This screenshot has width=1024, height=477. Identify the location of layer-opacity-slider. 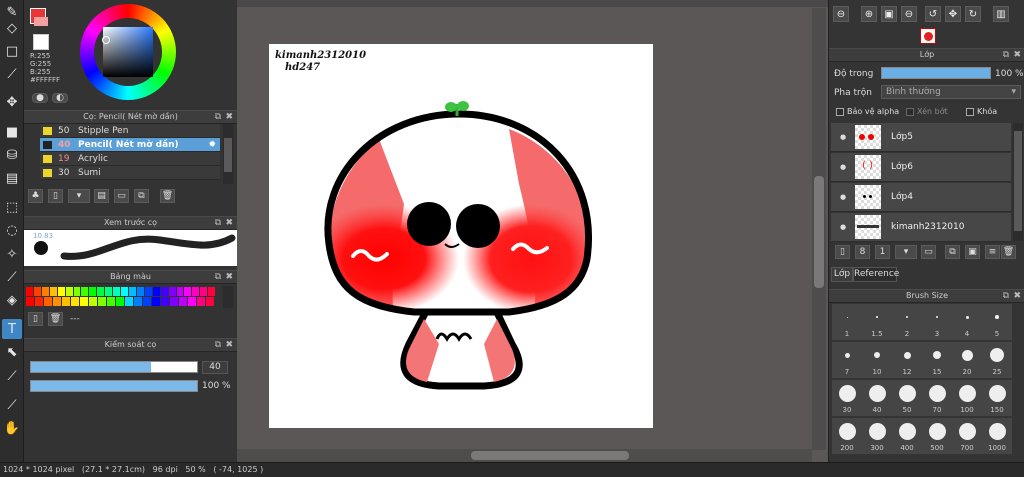
(936, 73).